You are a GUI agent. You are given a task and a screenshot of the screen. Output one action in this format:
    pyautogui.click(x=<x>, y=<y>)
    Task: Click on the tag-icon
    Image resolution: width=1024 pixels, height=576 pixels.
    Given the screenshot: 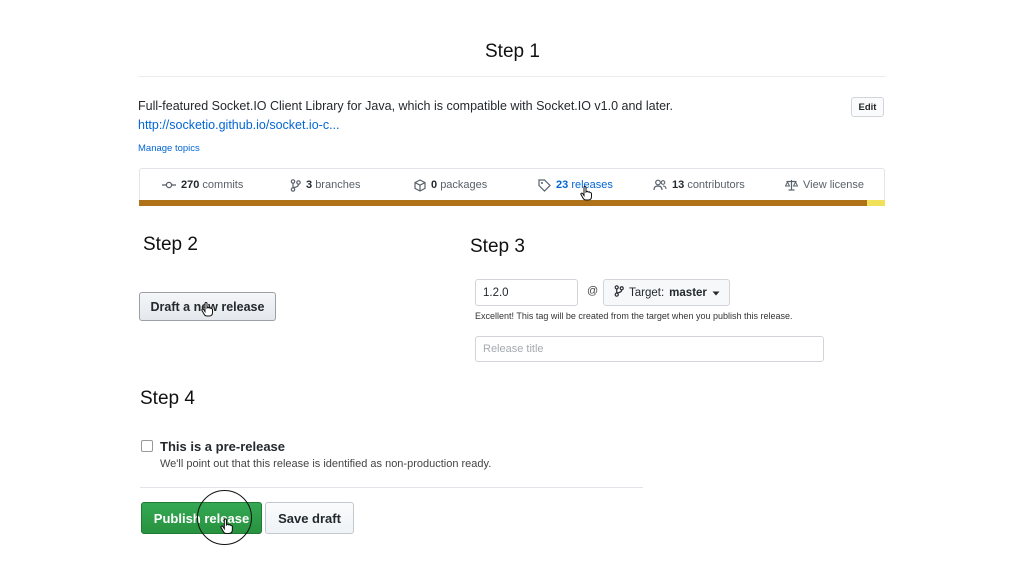 What is the action you would take?
    pyautogui.click(x=544, y=185)
    